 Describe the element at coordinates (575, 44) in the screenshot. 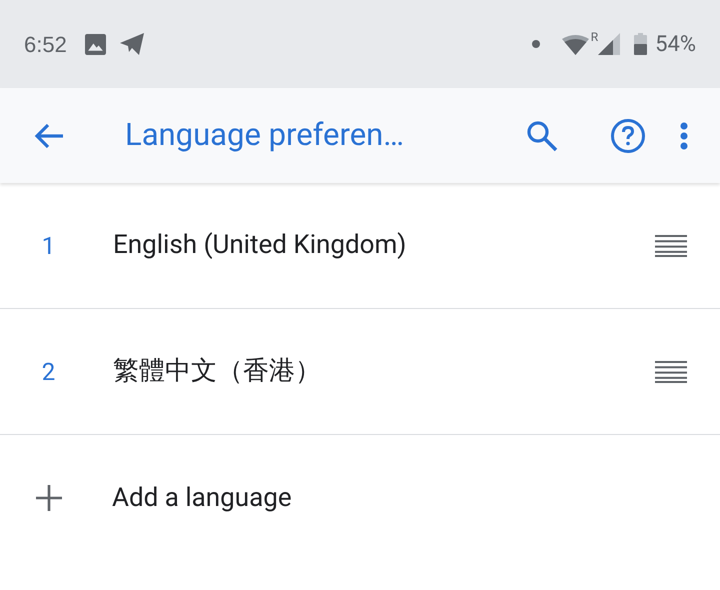

I see `wifi-icon` at that location.